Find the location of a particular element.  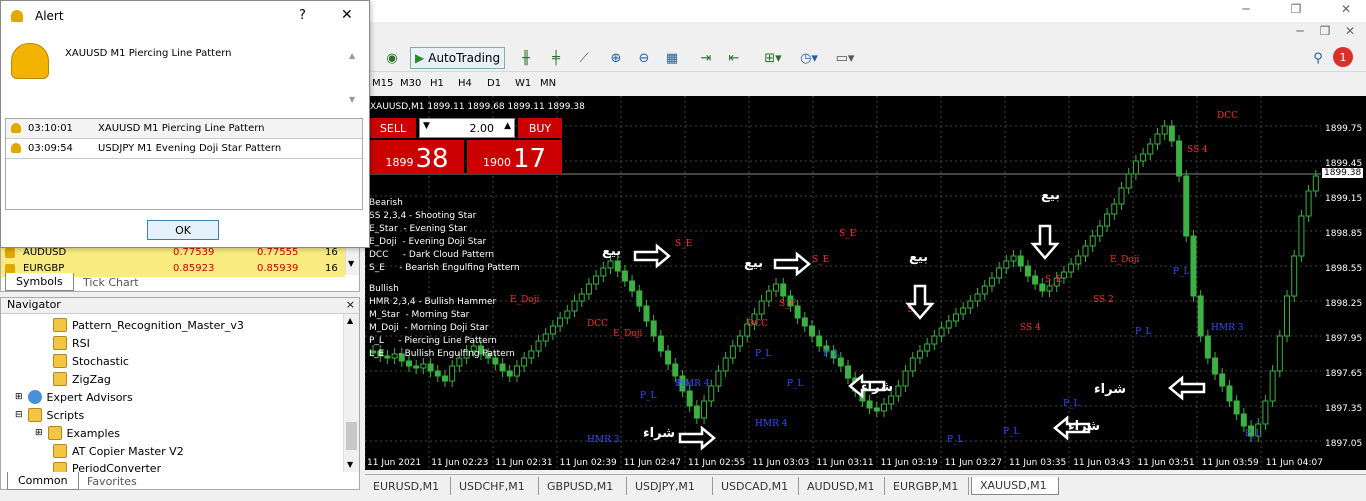

script-icon is located at coordinates (60, 467).